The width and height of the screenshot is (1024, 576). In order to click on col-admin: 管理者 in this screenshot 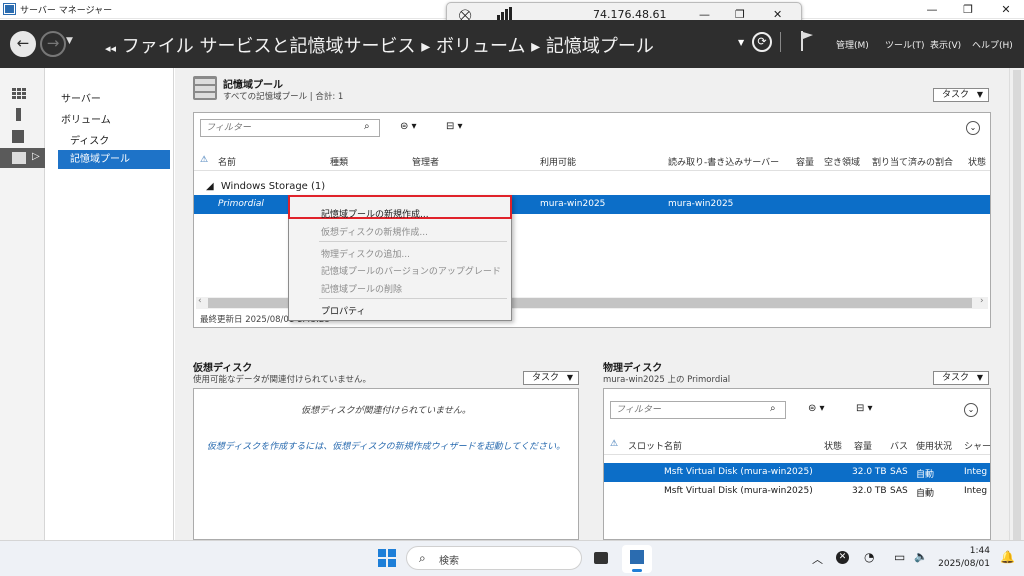, I will do `click(425, 161)`.